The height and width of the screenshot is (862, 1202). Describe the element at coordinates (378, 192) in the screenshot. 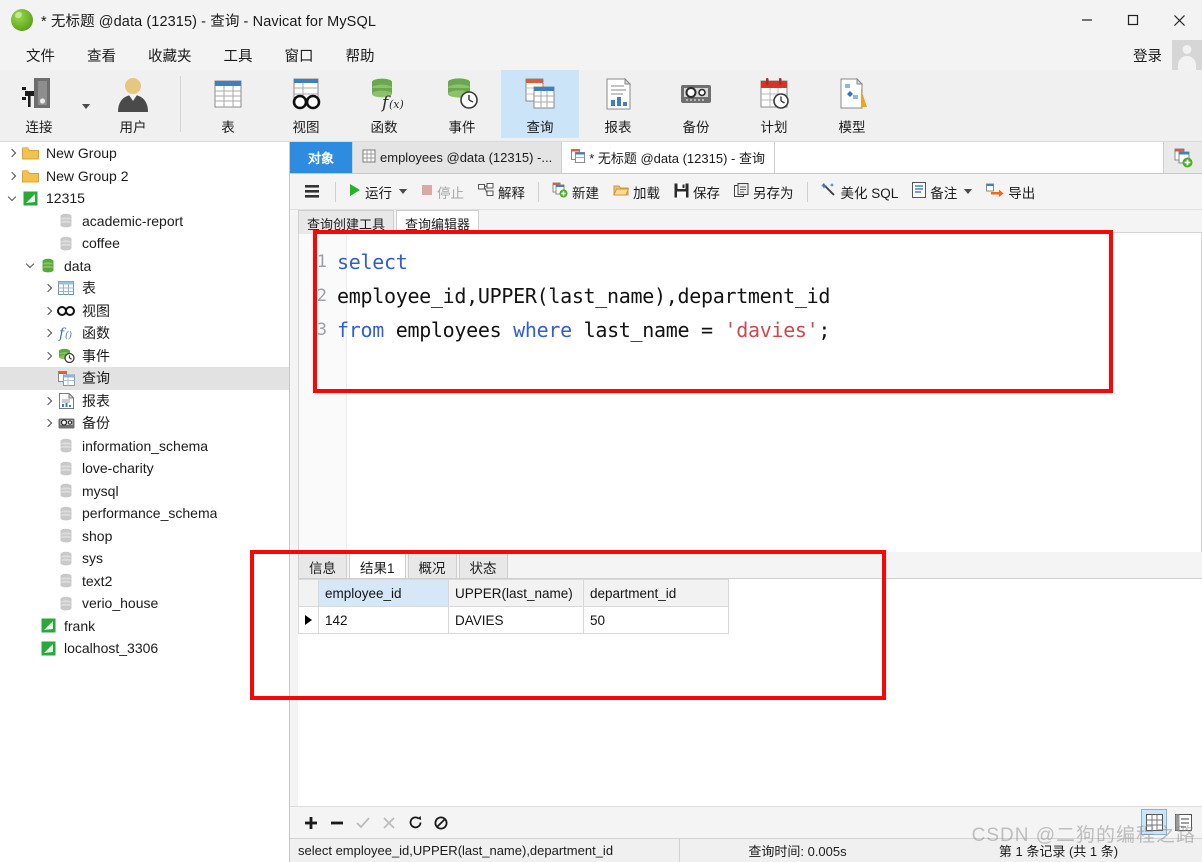

I see `run-button: 运行` at that location.